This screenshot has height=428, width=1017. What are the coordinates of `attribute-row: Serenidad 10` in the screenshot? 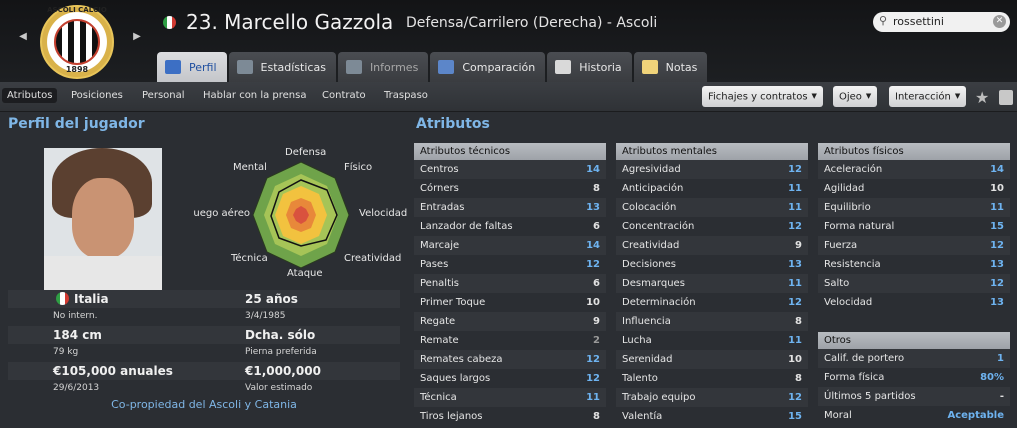 It's located at (712, 359).